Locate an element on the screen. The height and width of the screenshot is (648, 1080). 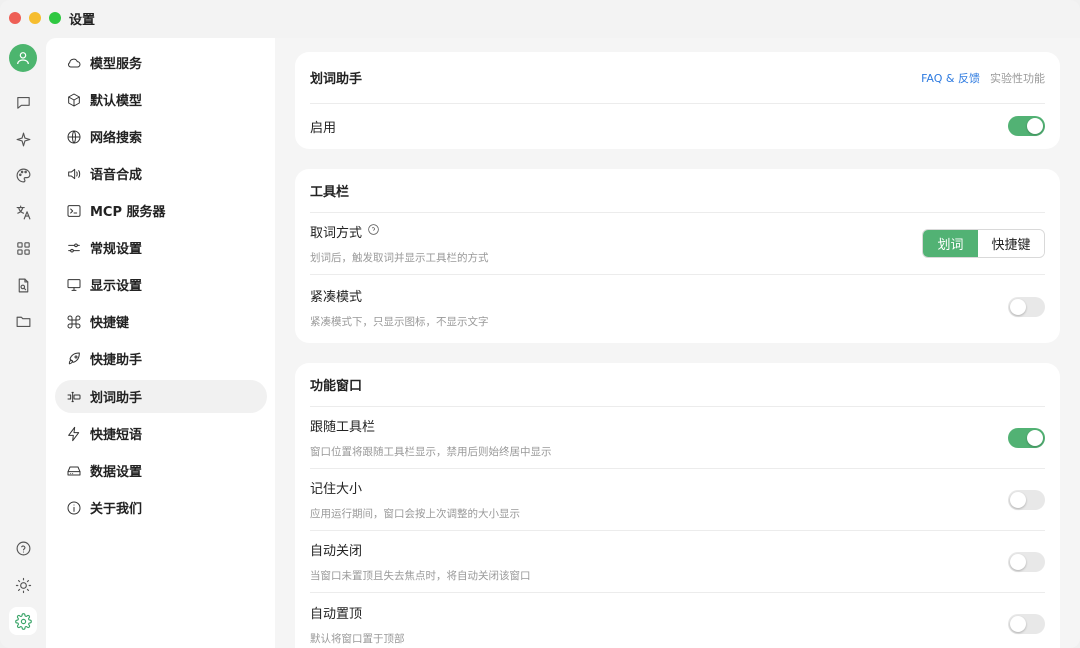
nav-item-mcp-server: MCP 服务器 is located at coordinates (161, 210).